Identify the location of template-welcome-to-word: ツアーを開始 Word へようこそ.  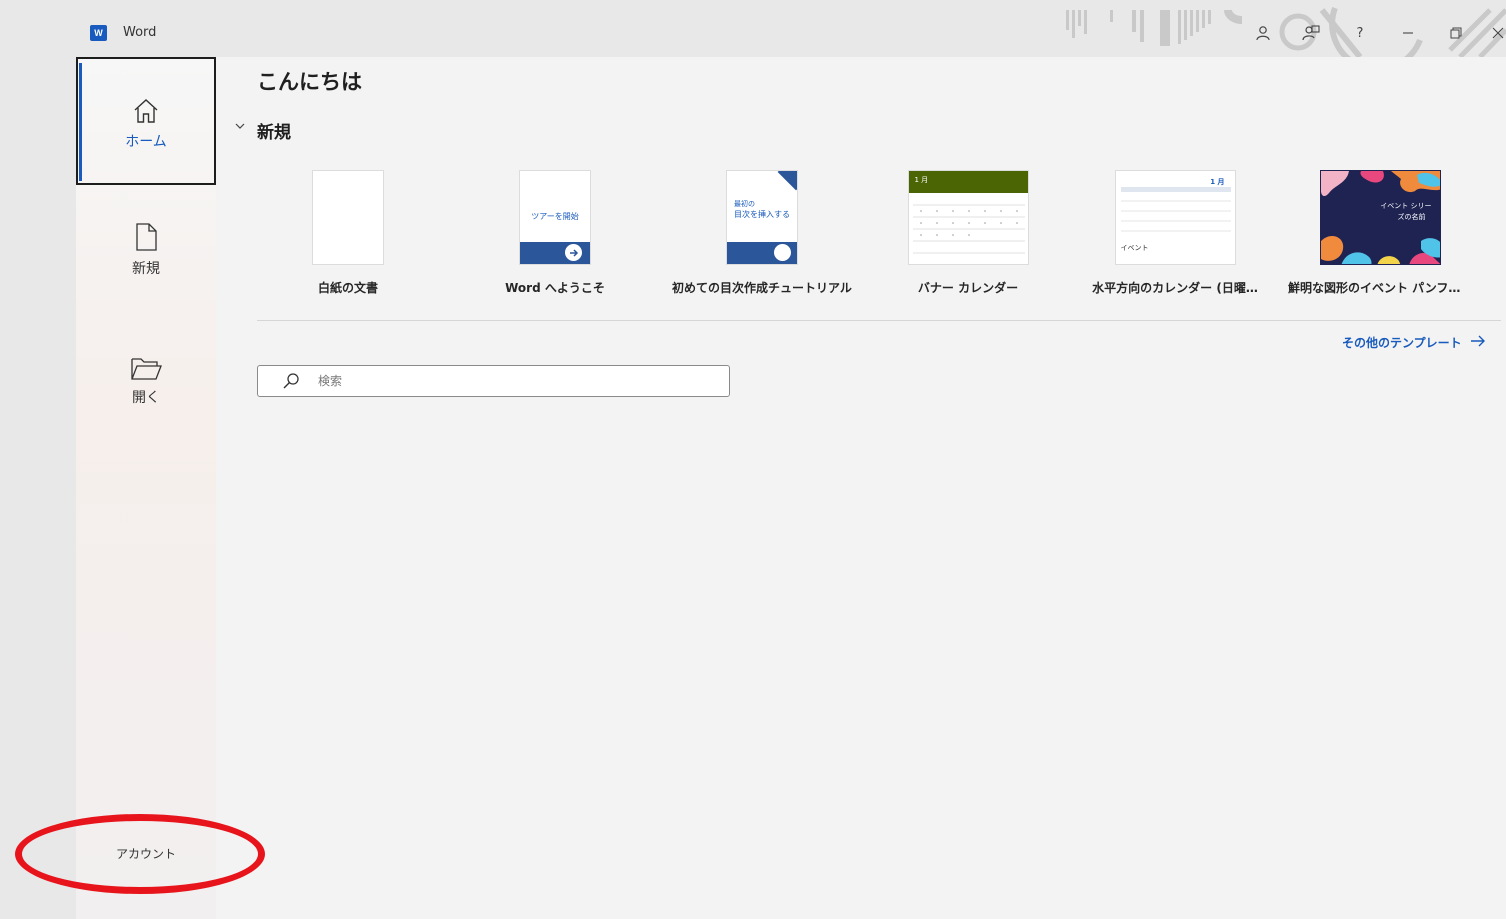
(555, 233).